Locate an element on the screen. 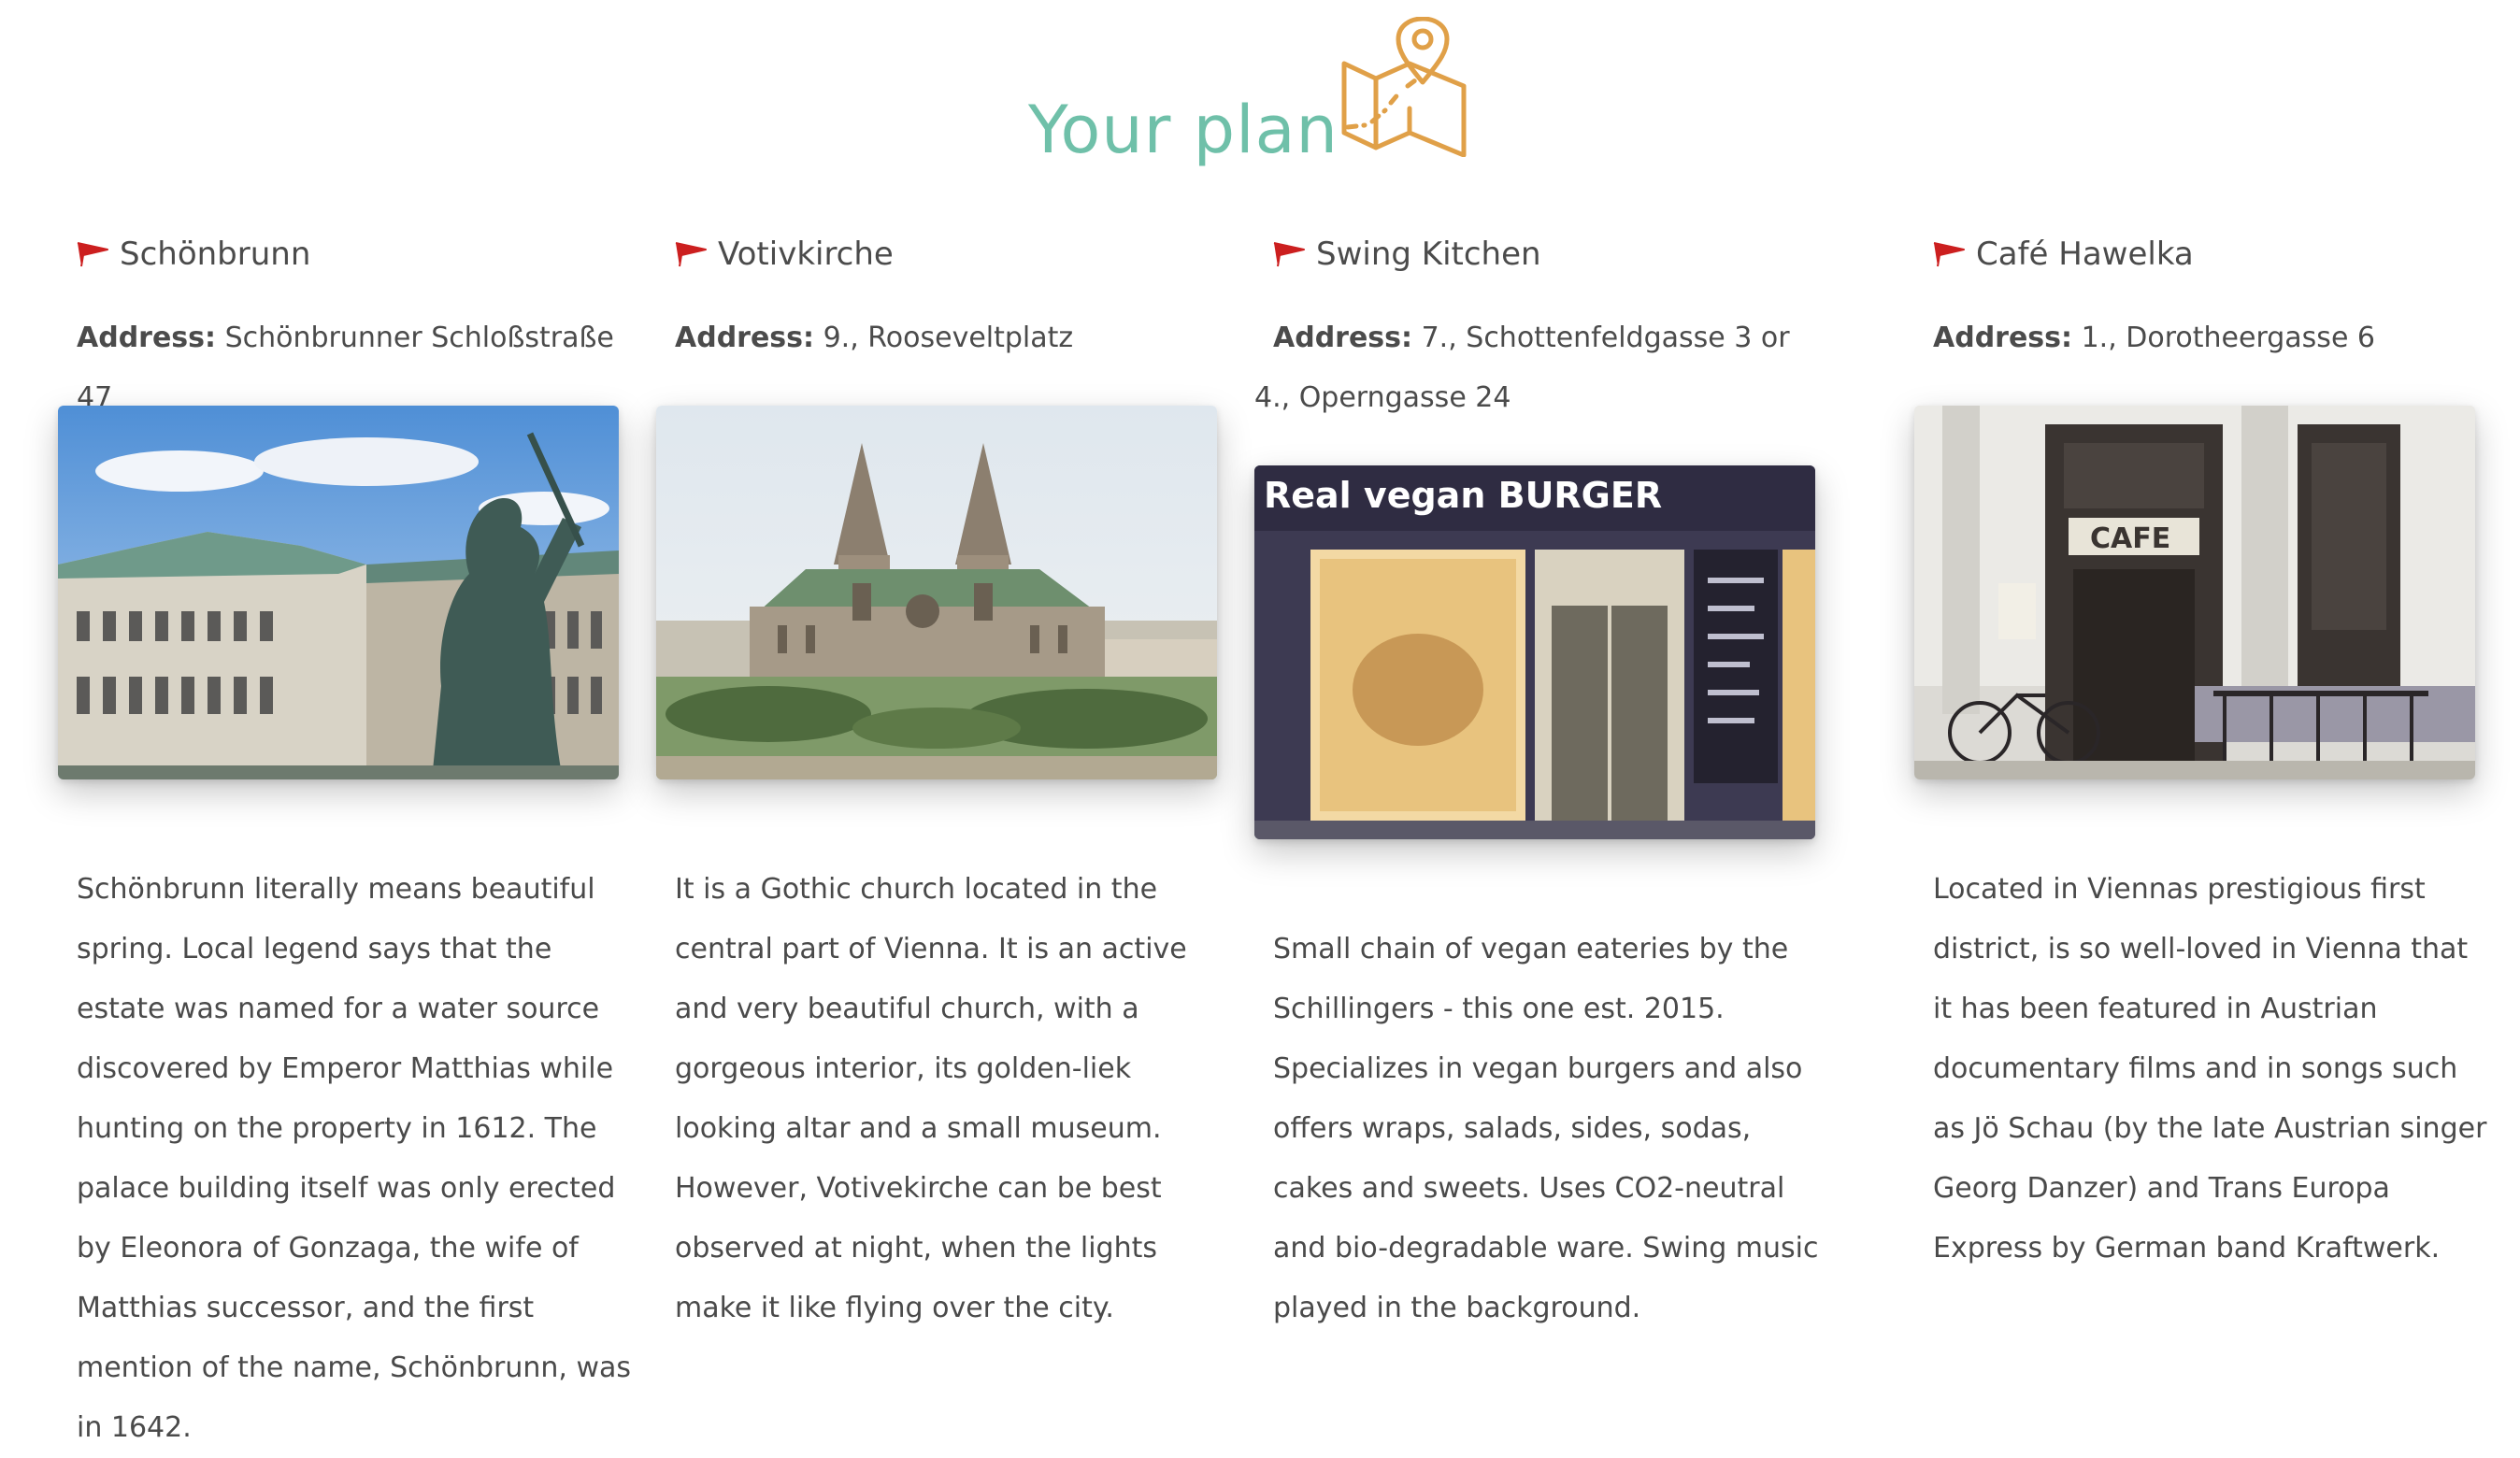 The height and width of the screenshot is (1458, 2520). restaurant-photo: Real vegan BURGER is located at coordinates (1534, 652).